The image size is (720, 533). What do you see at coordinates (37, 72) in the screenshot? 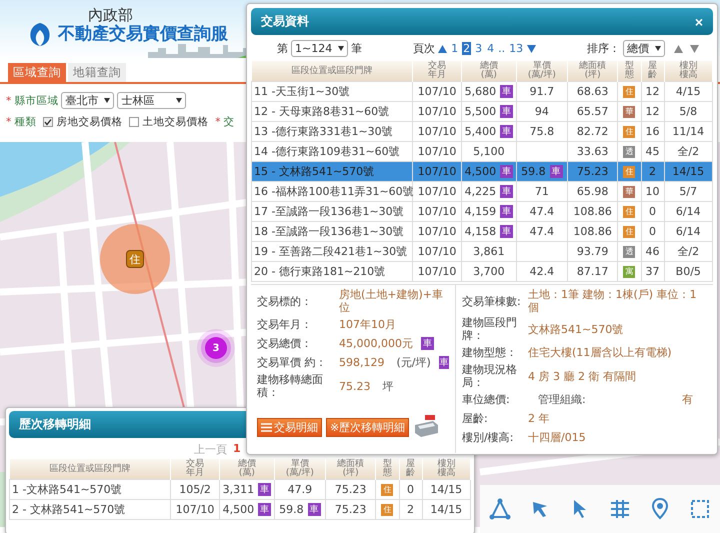
I see `search-tab: 區域查詢` at bounding box center [37, 72].